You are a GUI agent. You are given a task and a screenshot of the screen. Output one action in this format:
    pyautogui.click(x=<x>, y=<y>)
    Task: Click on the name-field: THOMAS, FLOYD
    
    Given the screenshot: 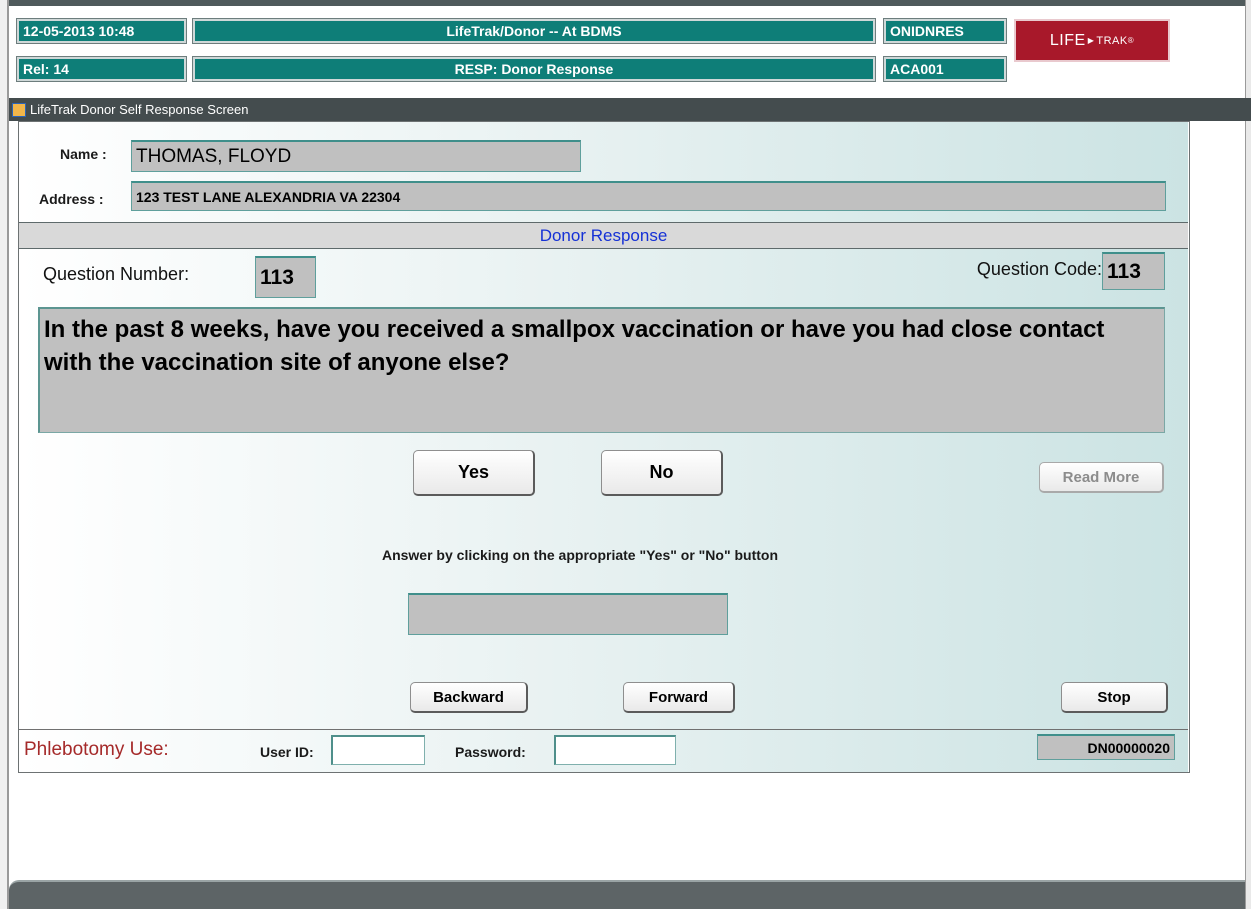 What is the action you would take?
    pyautogui.click(x=356, y=156)
    